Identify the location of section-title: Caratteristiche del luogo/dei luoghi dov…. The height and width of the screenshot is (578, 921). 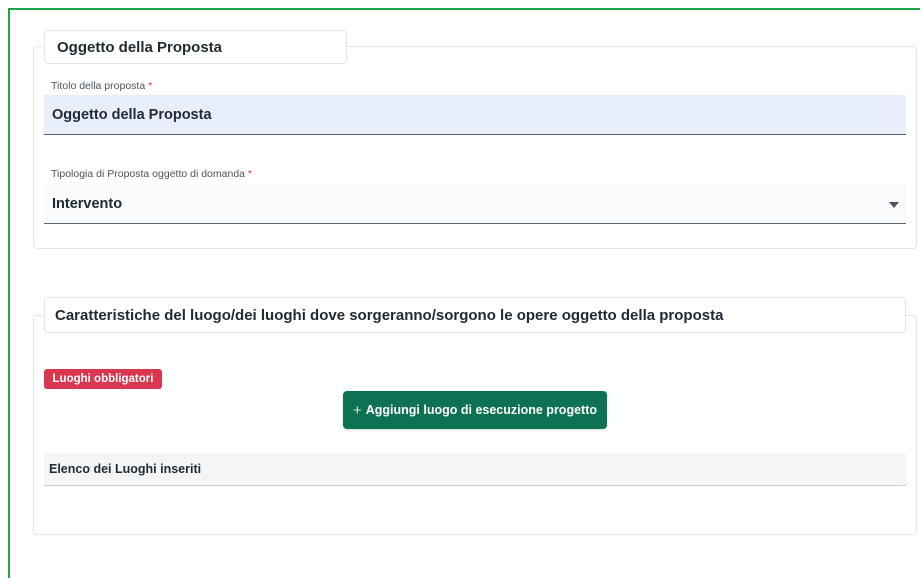
(389, 315).